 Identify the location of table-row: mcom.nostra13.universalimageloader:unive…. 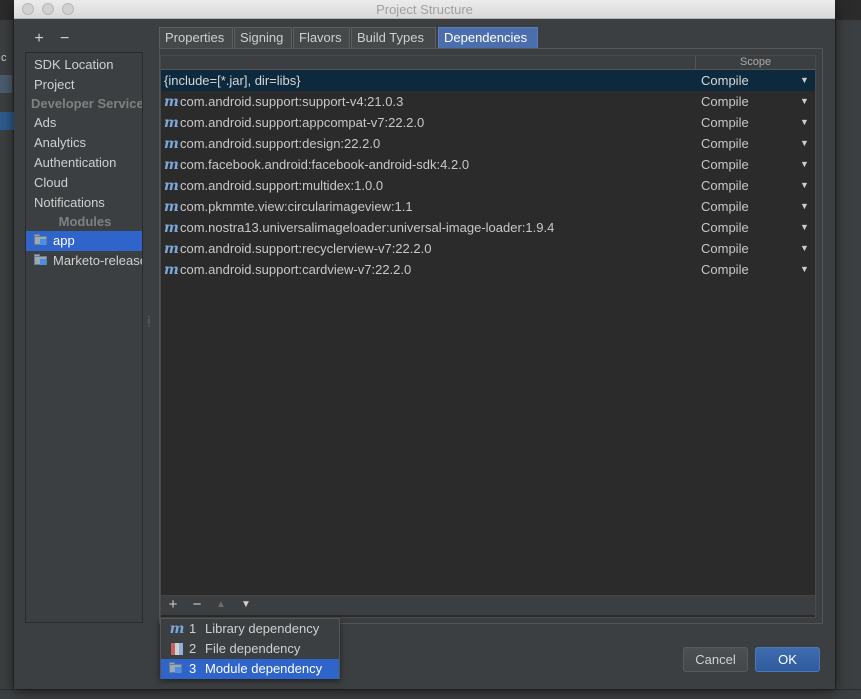
(488, 227).